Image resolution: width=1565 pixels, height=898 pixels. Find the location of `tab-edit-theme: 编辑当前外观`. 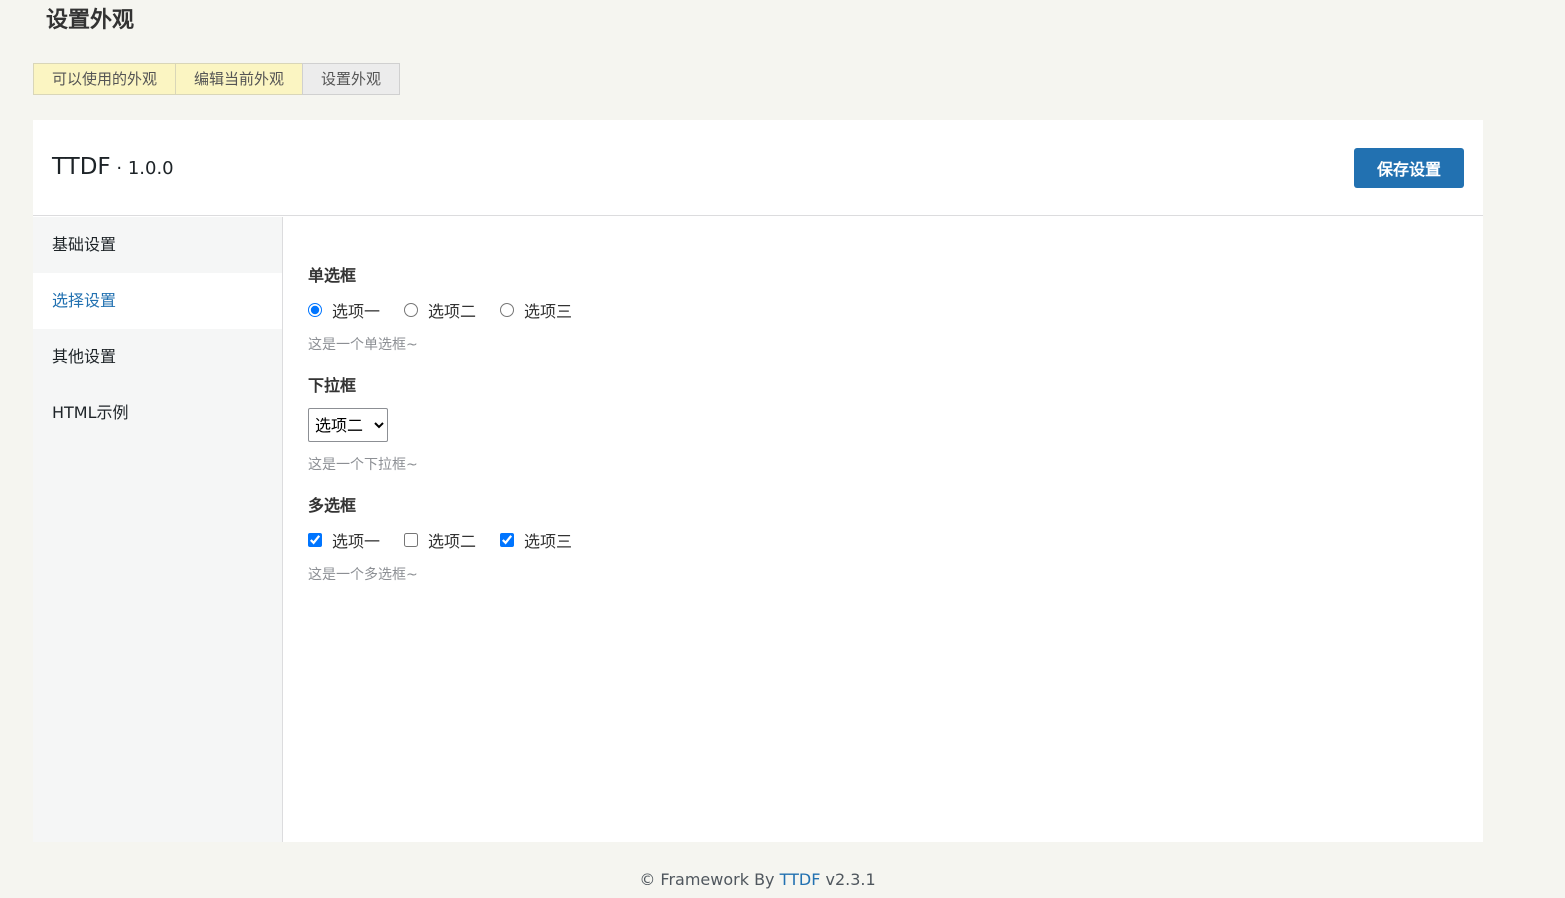

tab-edit-theme: 编辑当前外观 is located at coordinates (239, 79).